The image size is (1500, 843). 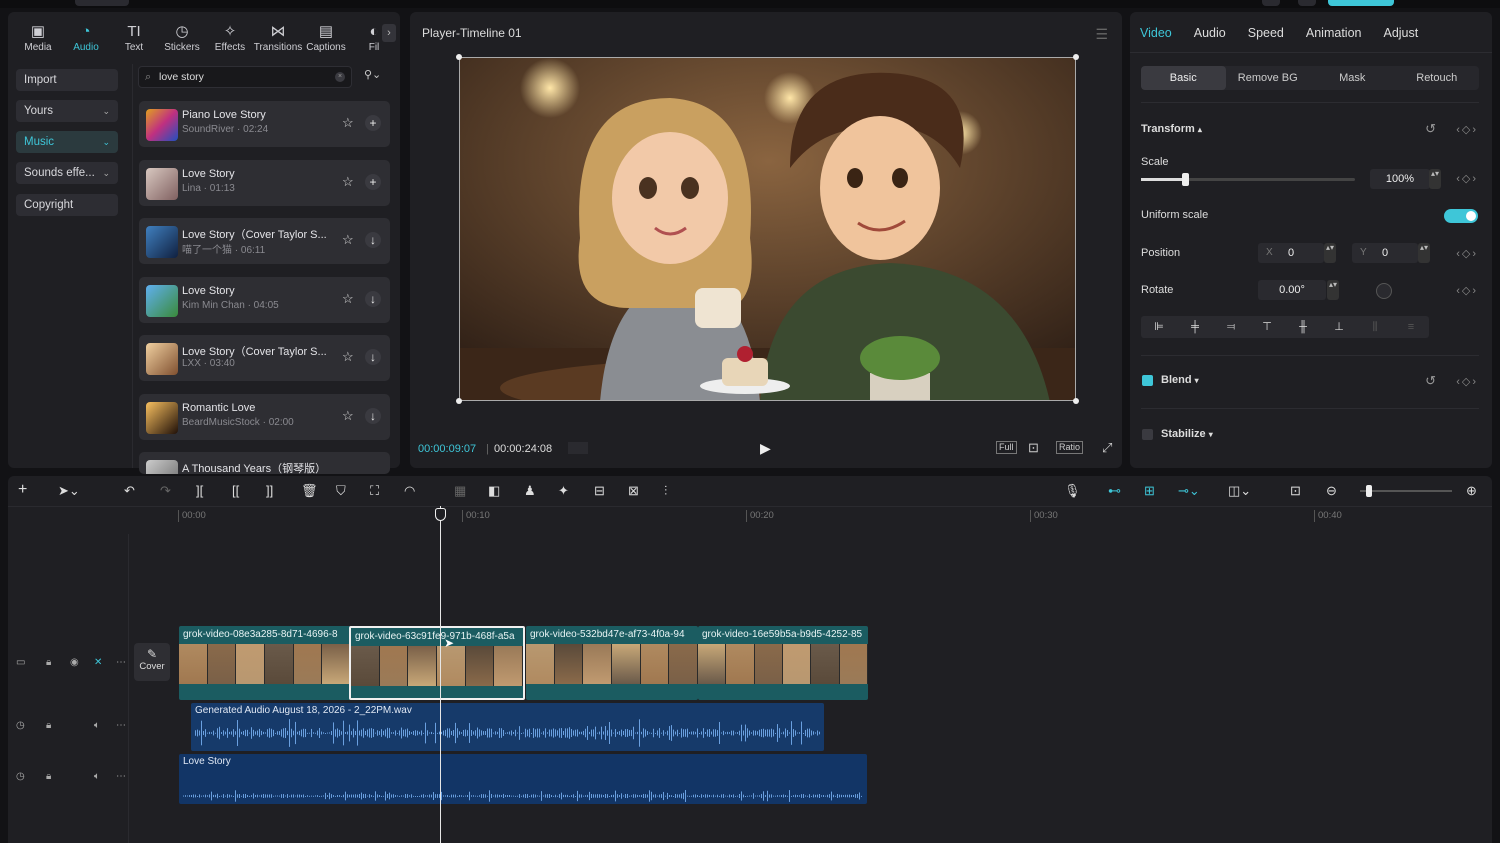 What do you see at coordinates (67, 142) in the screenshot?
I see `sidebar-item-music: Music ⌄` at bounding box center [67, 142].